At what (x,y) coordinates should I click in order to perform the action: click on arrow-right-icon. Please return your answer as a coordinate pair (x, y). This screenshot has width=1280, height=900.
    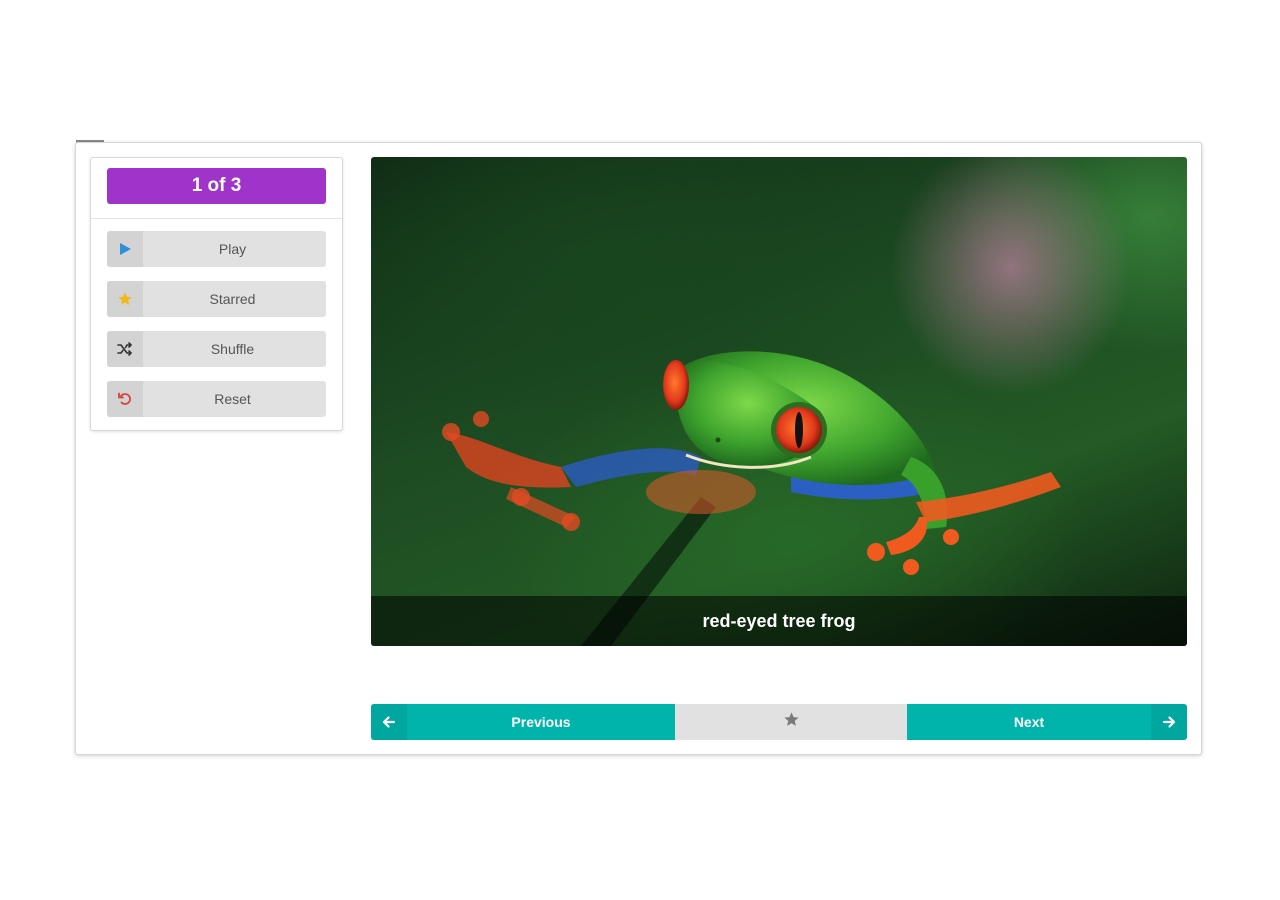
    Looking at the image, I should click on (1169, 722).